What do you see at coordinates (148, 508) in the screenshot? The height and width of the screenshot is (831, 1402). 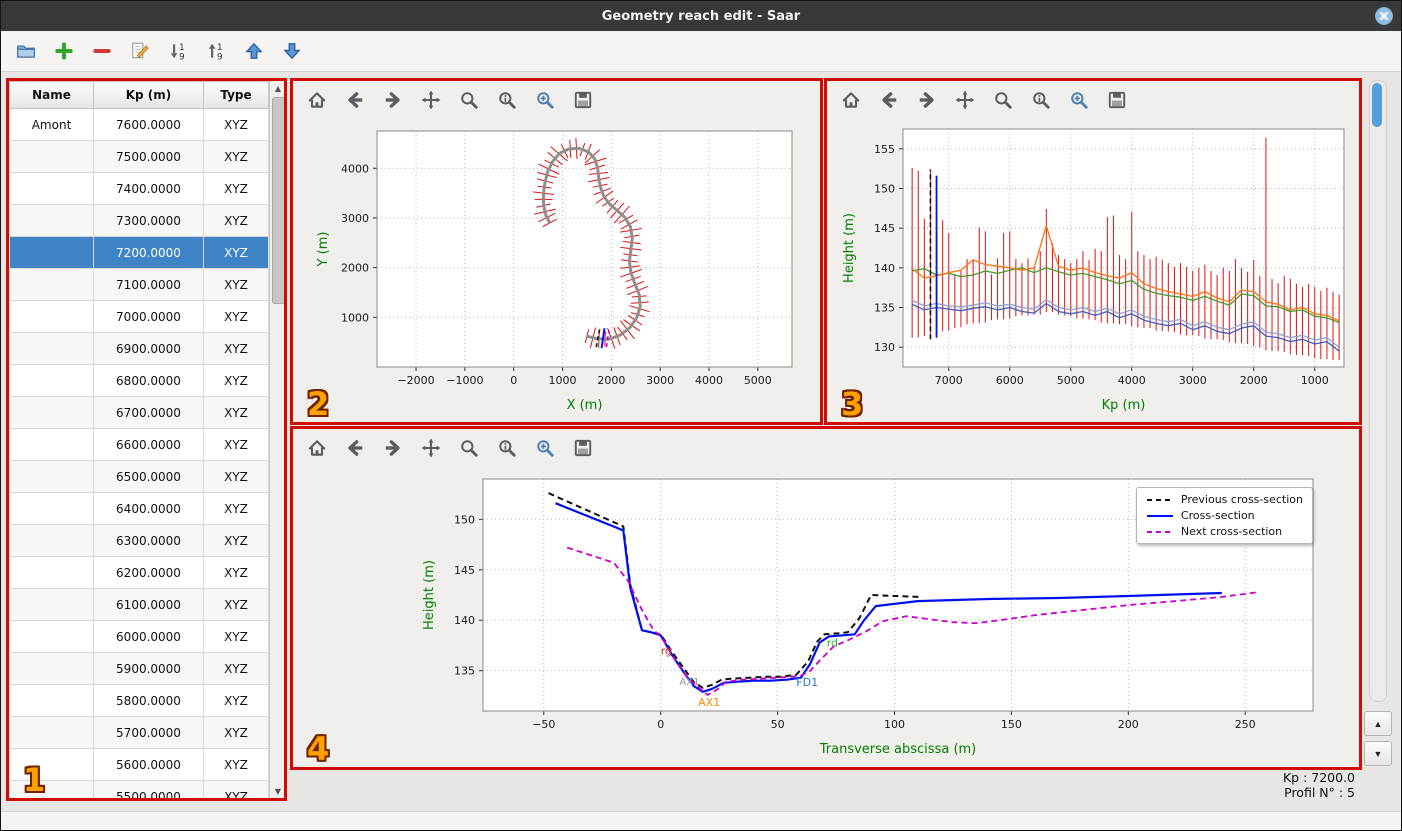 I see `table-cell: 6400.0000` at bounding box center [148, 508].